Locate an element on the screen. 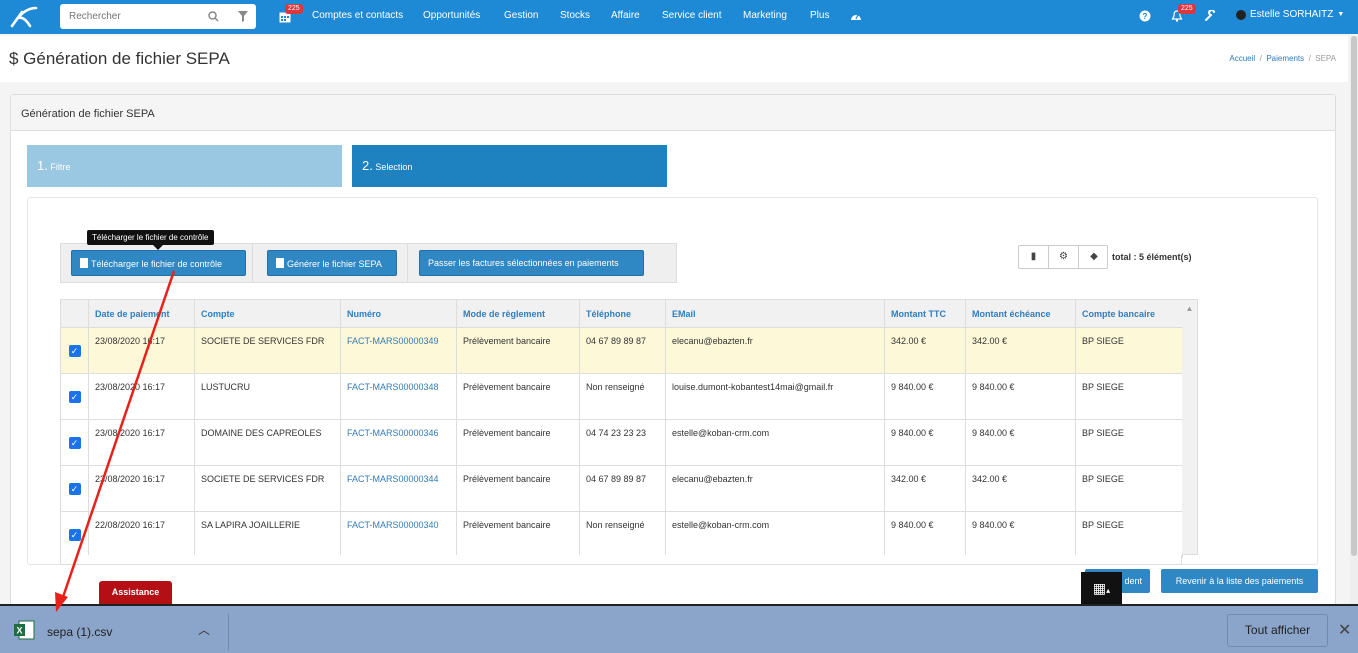 The width and height of the screenshot is (1358, 653). total-count: total : 5 élément(s) is located at coordinates (1152, 257).